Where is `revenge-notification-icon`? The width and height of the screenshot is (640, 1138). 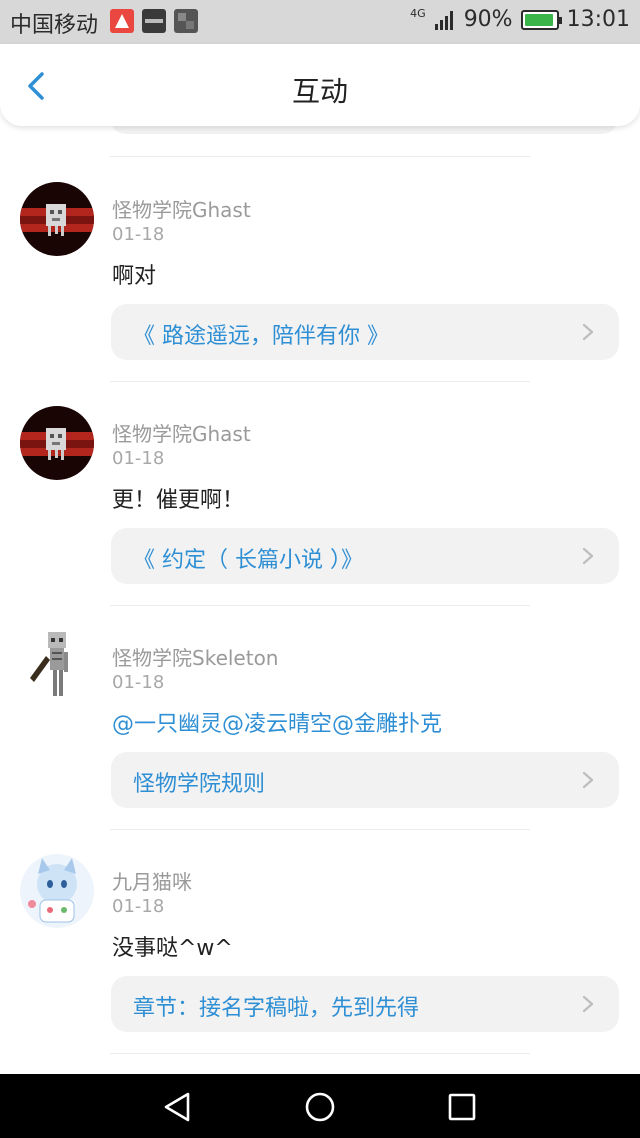 revenge-notification-icon is located at coordinates (154, 21).